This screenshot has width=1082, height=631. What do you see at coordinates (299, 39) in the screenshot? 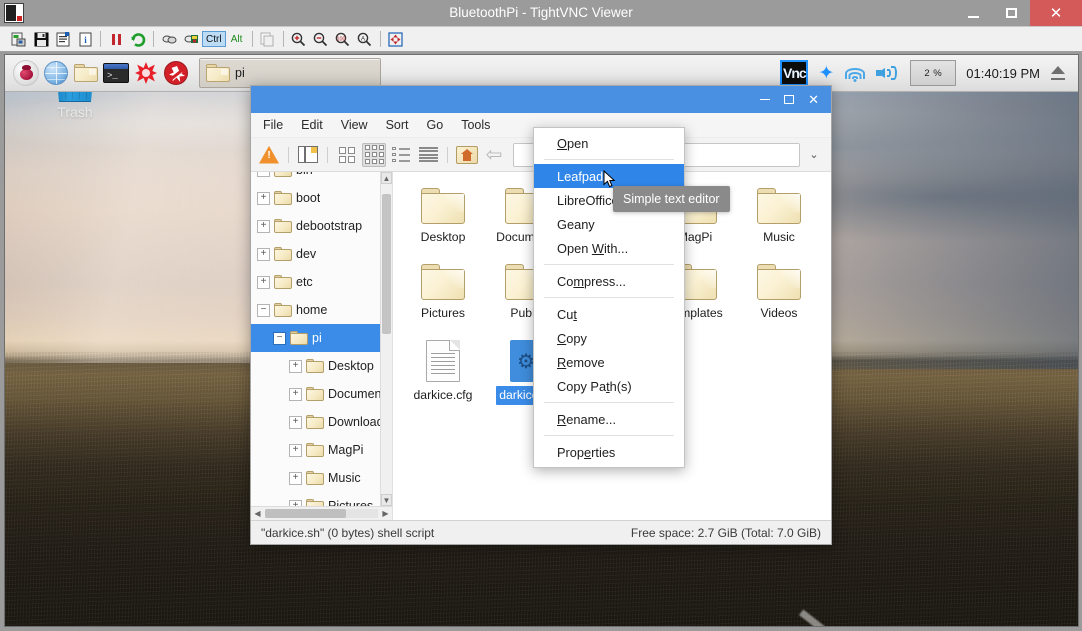
I see `zoom-in-icon` at bounding box center [299, 39].